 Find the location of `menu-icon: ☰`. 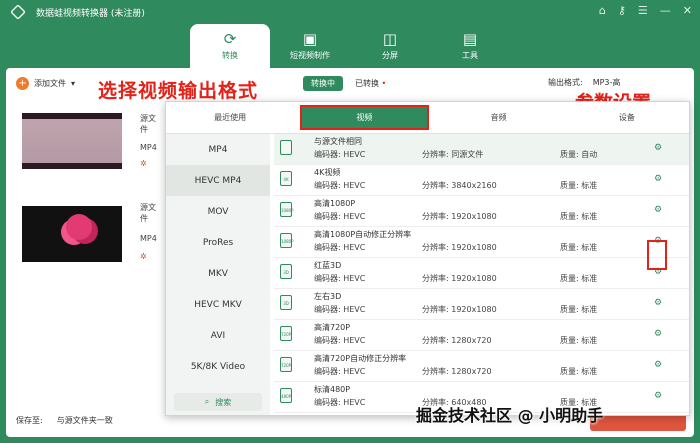

menu-icon: ☰ is located at coordinates (643, 10).